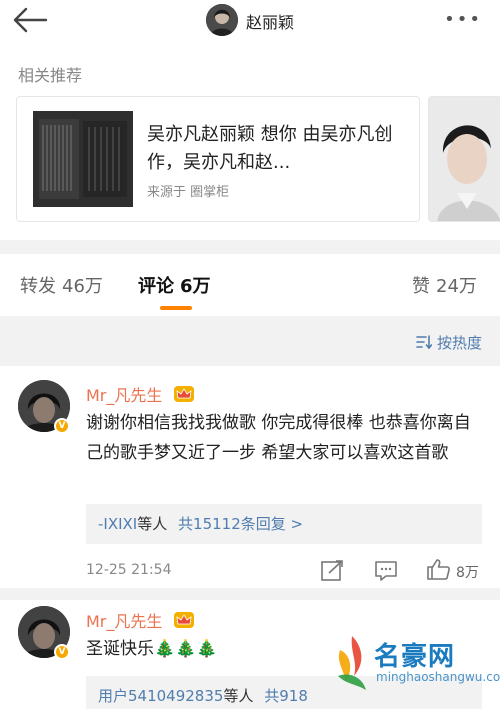 The image size is (500, 709). I want to click on tab-count: 46万, so click(82, 286).